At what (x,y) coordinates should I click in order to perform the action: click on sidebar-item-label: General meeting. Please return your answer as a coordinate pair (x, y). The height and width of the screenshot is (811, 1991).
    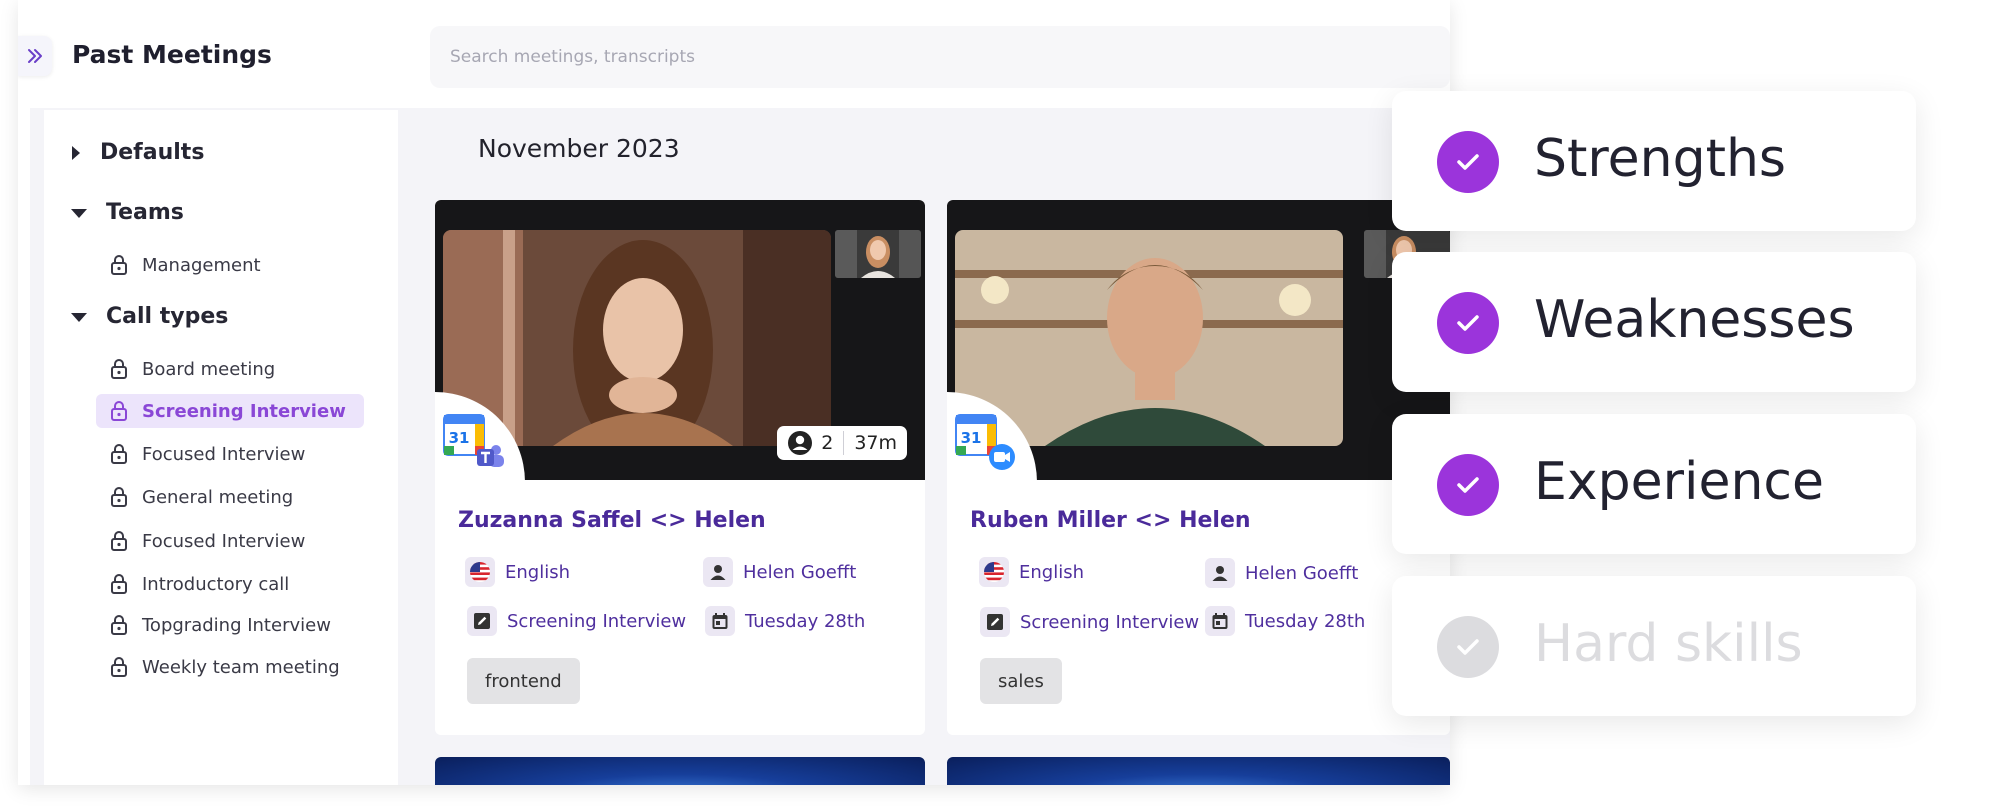
    Looking at the image, I should click on (218, 497).